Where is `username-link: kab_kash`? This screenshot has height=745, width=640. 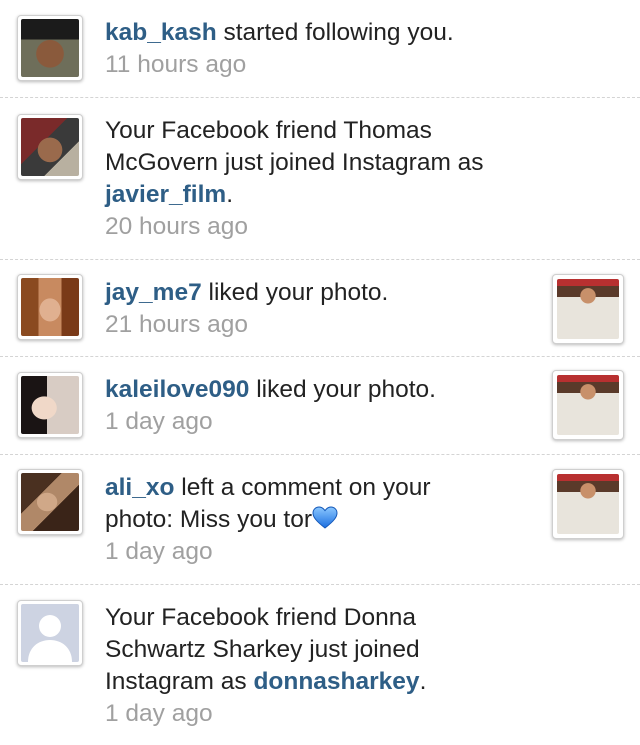
username-link: kab_kash is located at coordinates (161, 32).